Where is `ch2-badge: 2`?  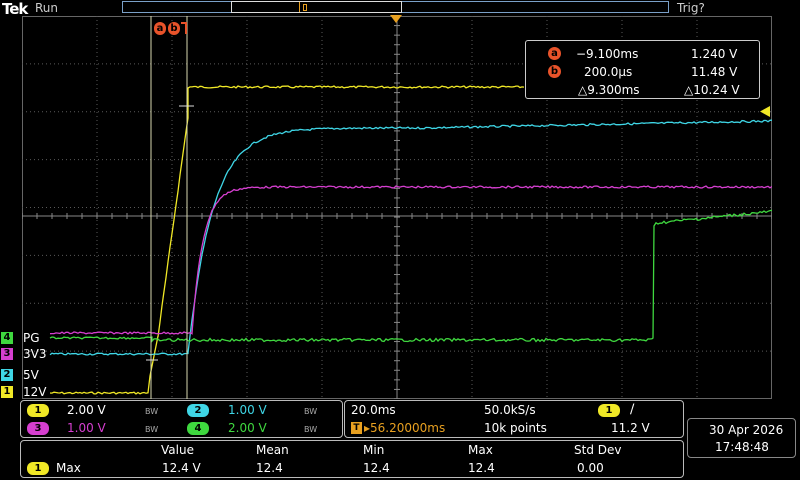 ch2-badge: 2 is located at coordinates (198, 410).